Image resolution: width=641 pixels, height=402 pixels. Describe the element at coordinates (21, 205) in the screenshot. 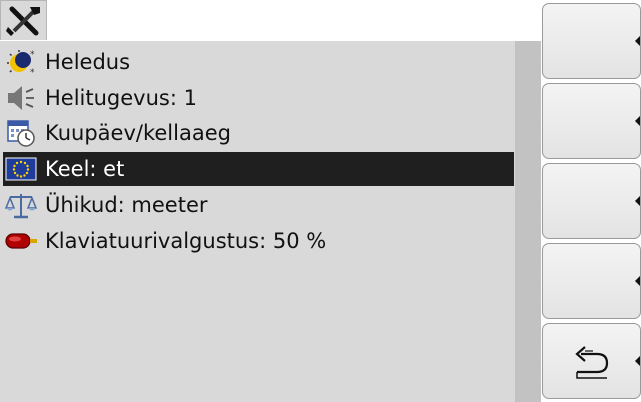

I see `scale-icon` at that location.